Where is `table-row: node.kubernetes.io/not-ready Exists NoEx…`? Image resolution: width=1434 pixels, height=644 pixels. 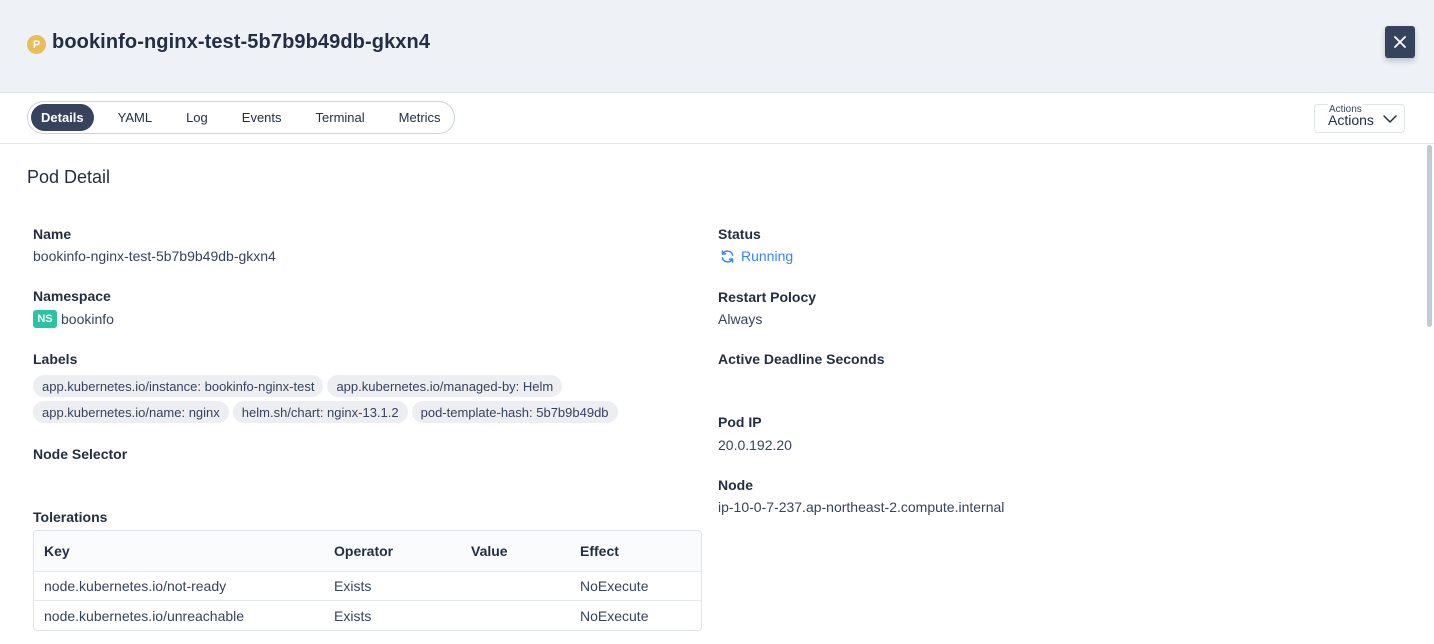
table-row: node.kubernetes.io/not-ready Exists NoEx… is located at coordinates (367, 586).